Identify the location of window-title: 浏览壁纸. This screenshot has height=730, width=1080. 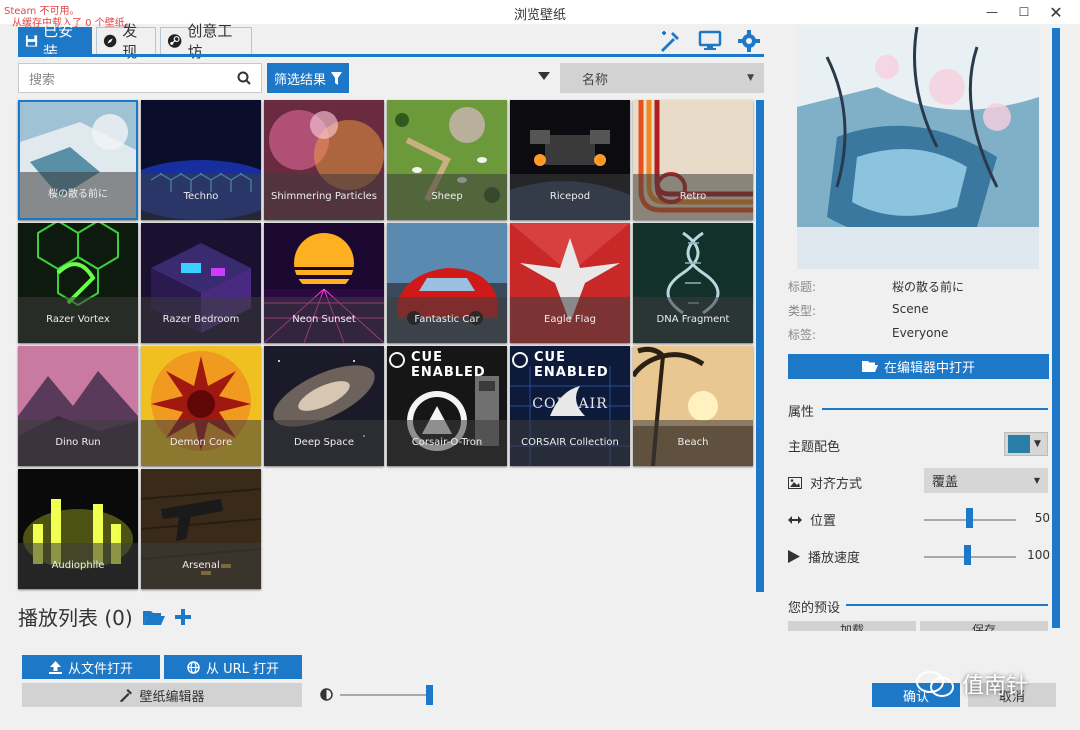
(539, 15).